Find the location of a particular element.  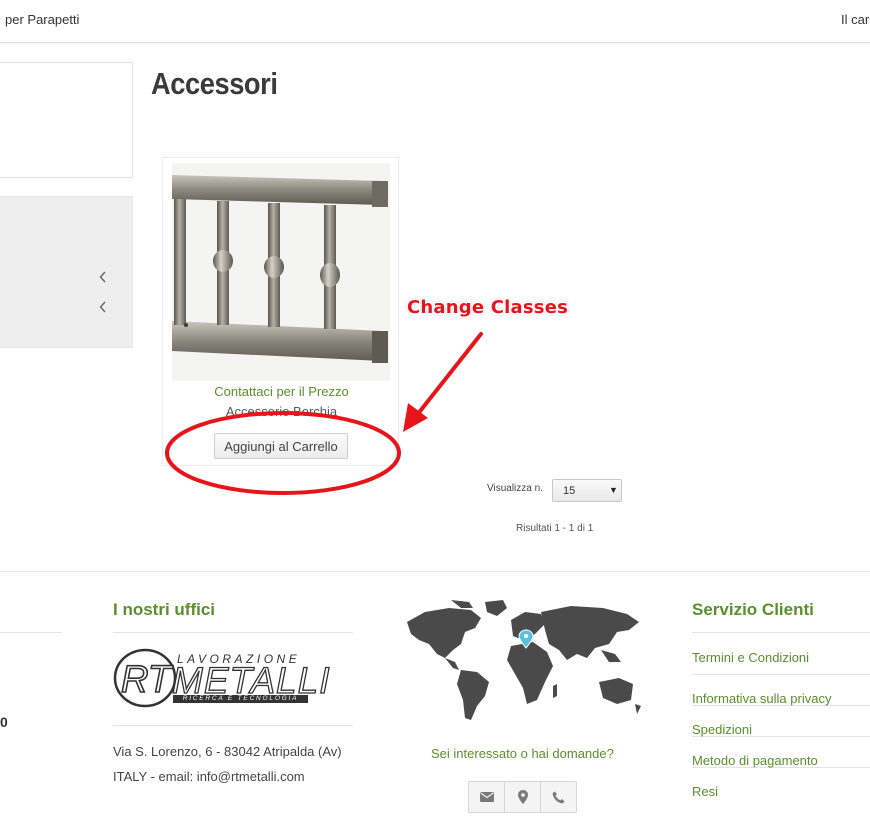

envelope-icon is located at coordinates (486, 797).